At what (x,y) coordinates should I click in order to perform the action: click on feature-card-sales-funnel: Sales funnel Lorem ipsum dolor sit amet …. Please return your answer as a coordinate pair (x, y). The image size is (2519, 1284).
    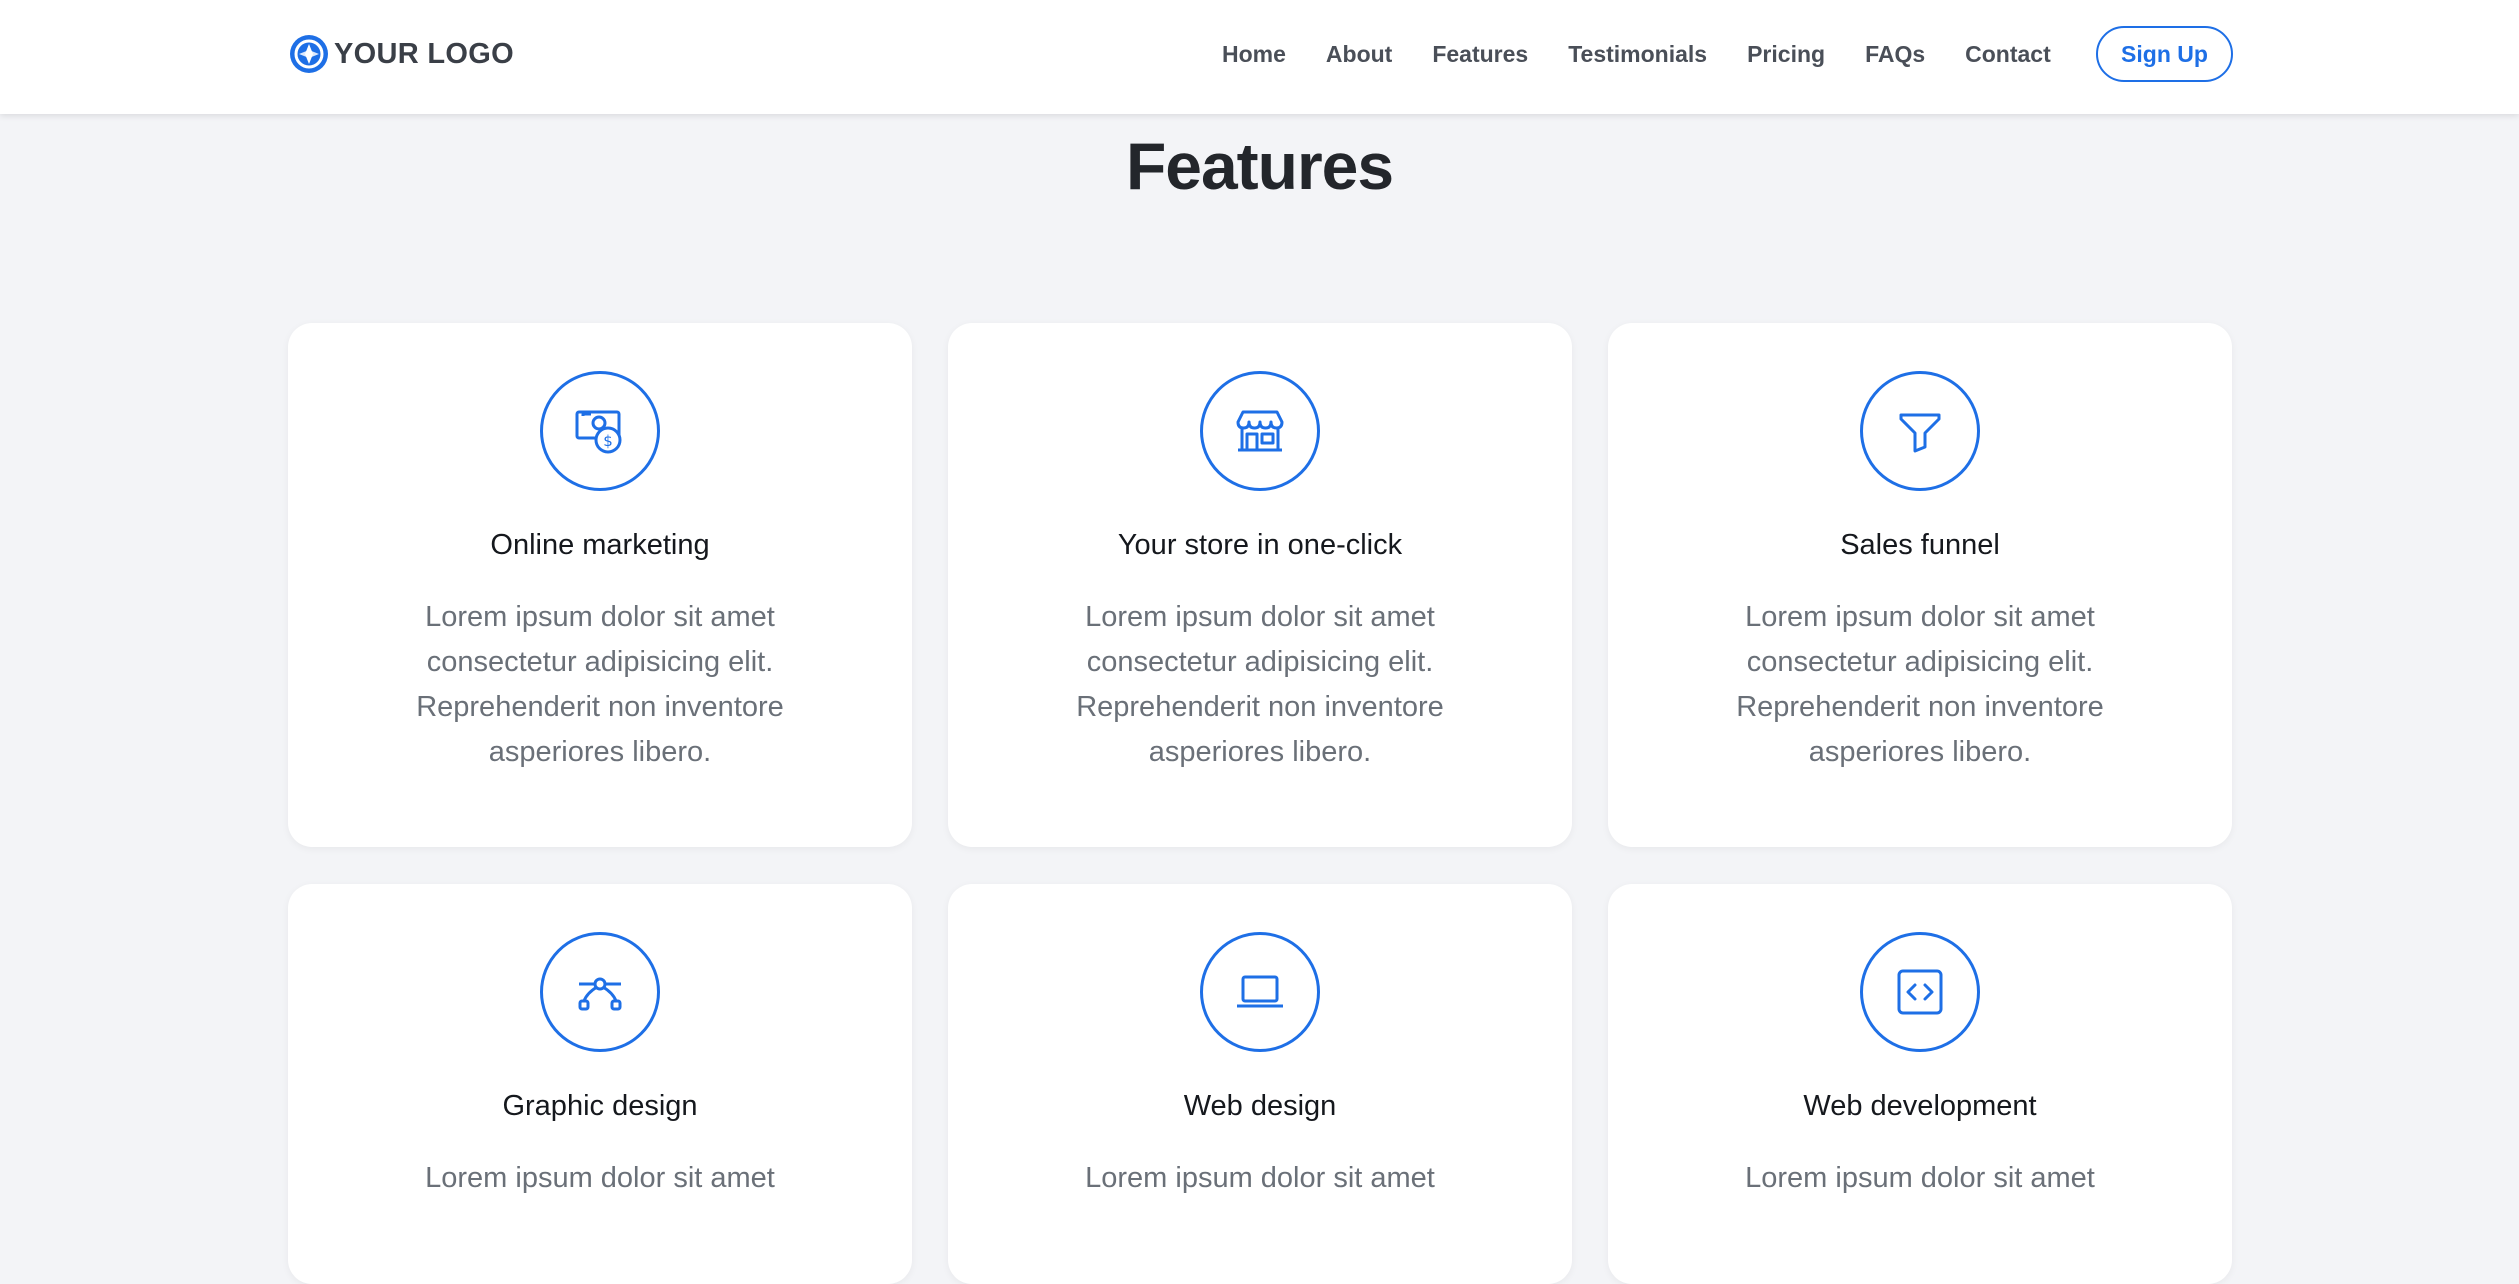
    Looking at the image, I should click on (1920, 585).